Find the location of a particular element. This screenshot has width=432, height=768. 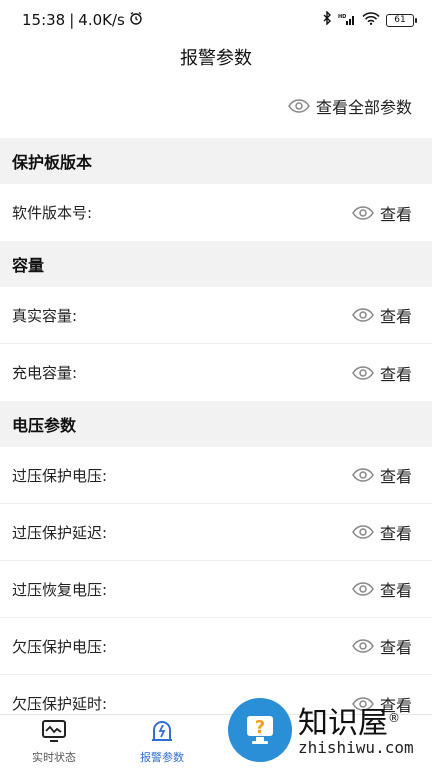

param-label: 欠压保护电压: is located at coordinates (60, 646).